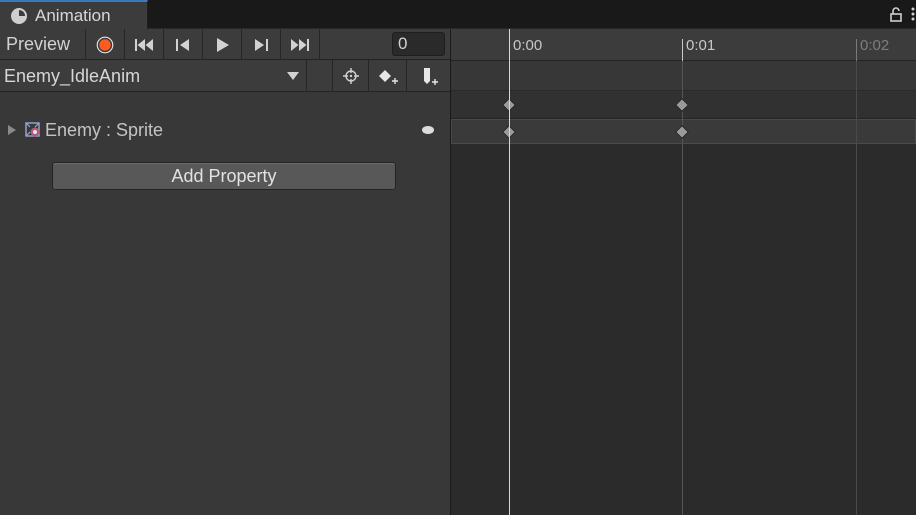  I want to click on preview-toggle: Preview, so click(43, 44).